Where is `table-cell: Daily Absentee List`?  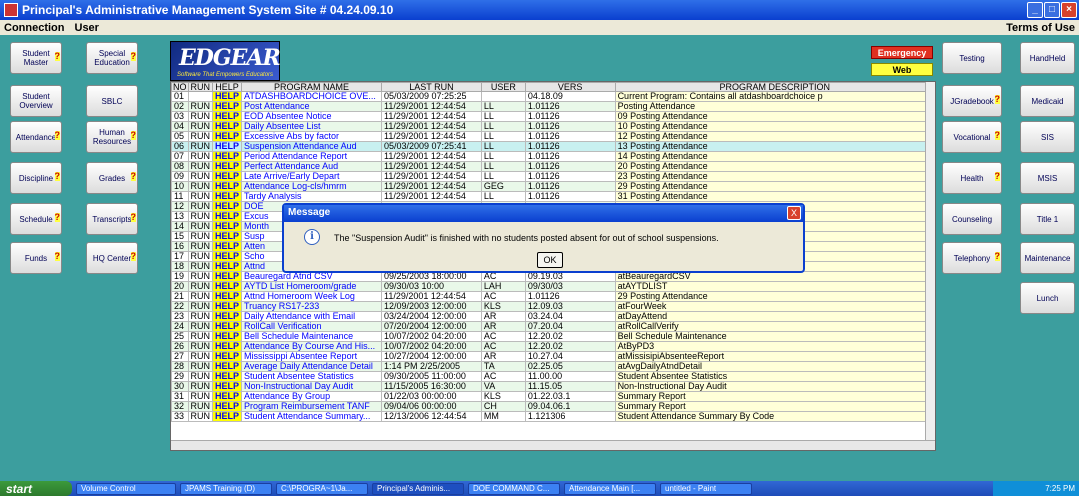 table-cell: Daily Absentee List is located at coordinates (311, 126).